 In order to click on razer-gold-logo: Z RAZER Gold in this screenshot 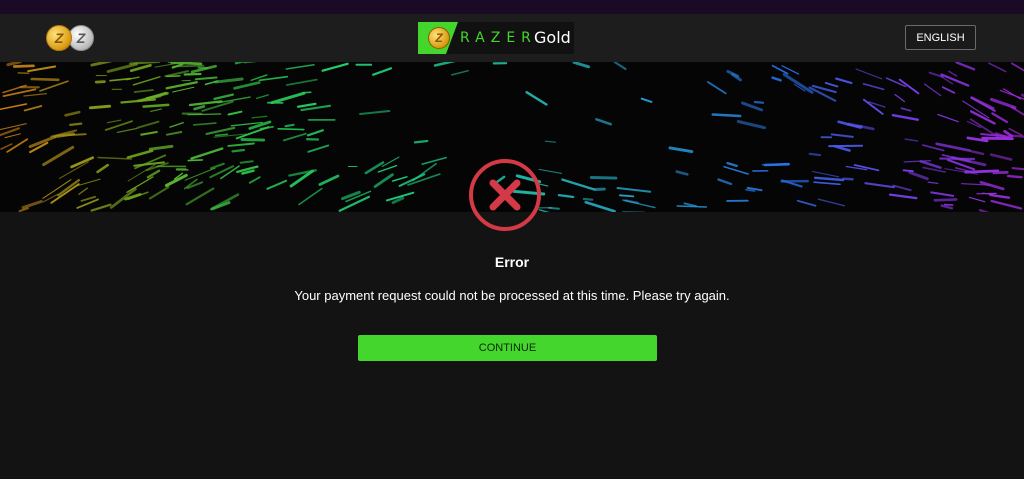, I will do `click(496, 38)`.